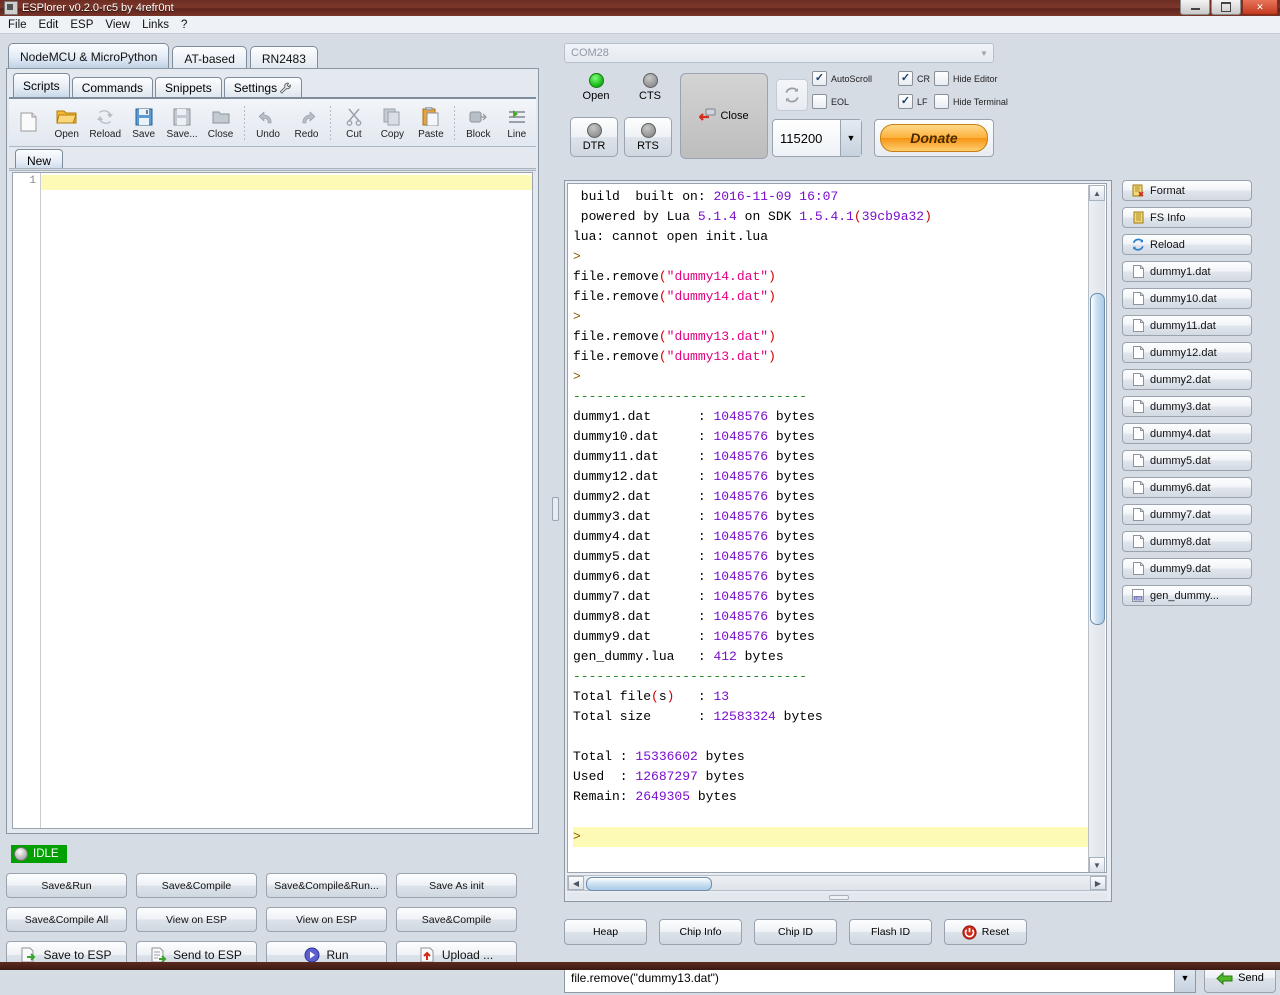  I want to click on toolbar-reload: Reload, so click(105, 123).